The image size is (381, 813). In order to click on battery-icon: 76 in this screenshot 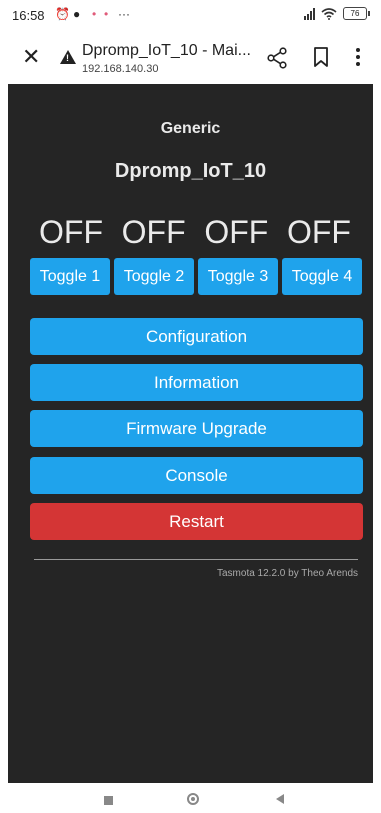, I will do `click(356, 13)`.